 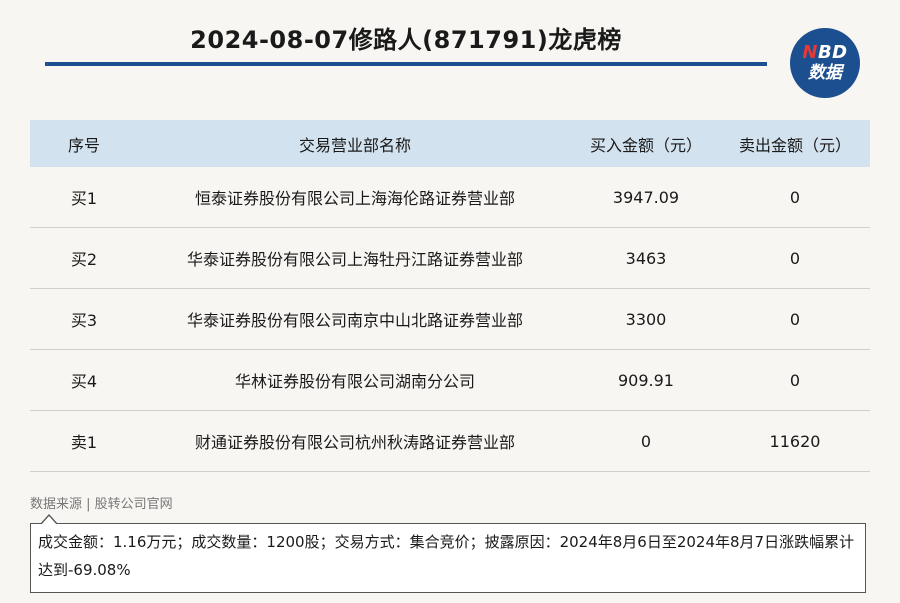 I want to click on title-divider, so click(x=406, y=64).